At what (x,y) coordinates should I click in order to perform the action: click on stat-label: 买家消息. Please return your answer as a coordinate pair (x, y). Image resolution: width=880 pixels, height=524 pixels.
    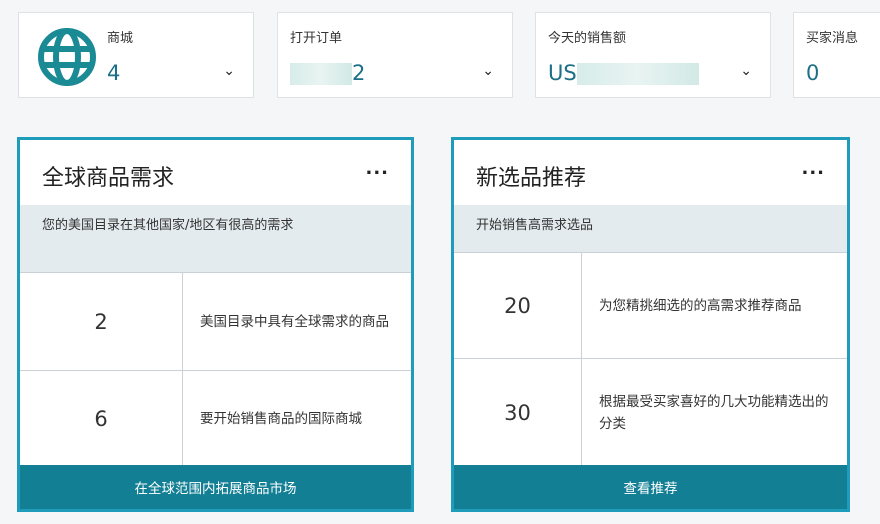
    Looking at the image, I should click on (832, 38).